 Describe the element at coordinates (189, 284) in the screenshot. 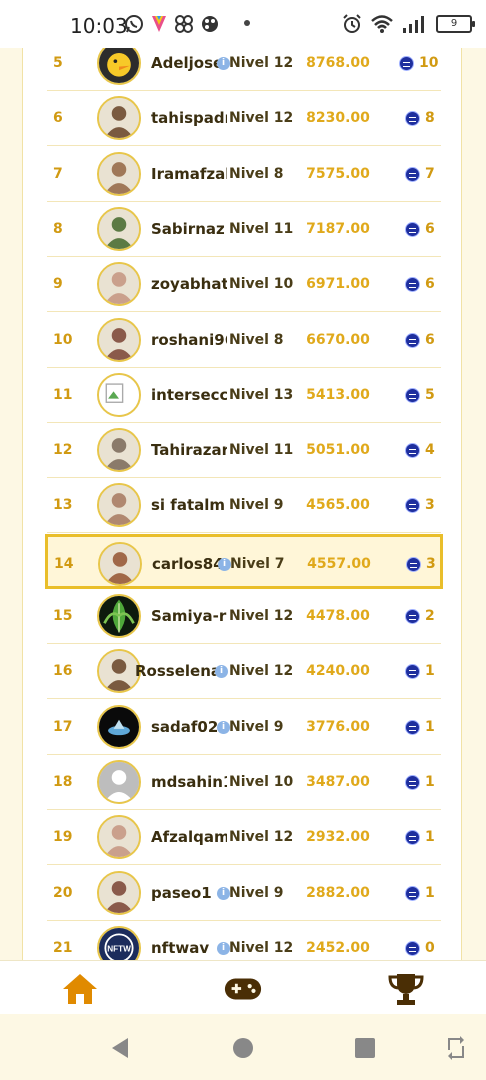

I see `username: zoyabhat` at that location.